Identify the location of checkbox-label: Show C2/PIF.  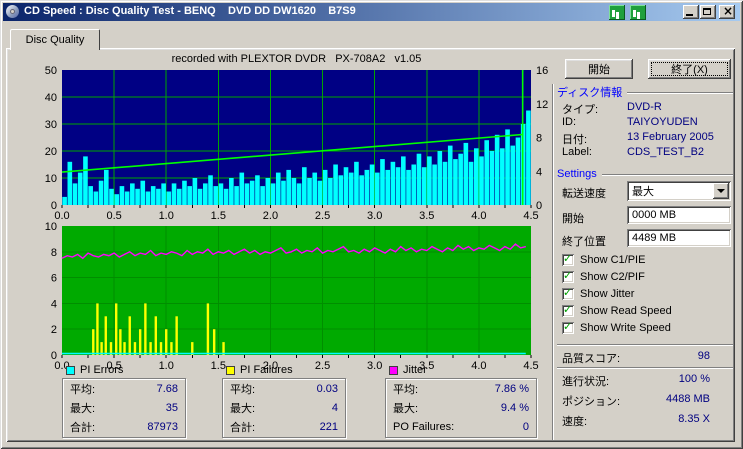
(612, 277).